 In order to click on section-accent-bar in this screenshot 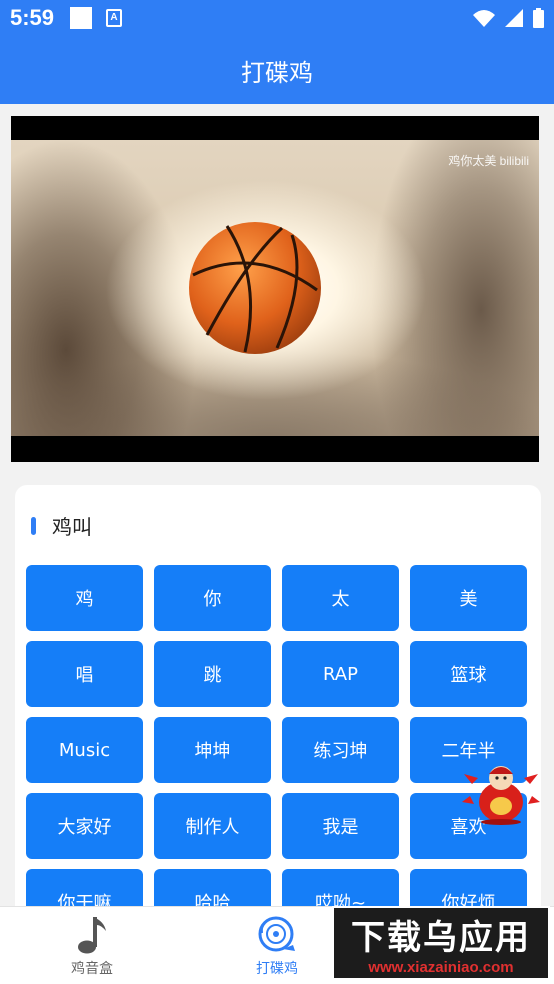, I will do `click(33, 525)`.